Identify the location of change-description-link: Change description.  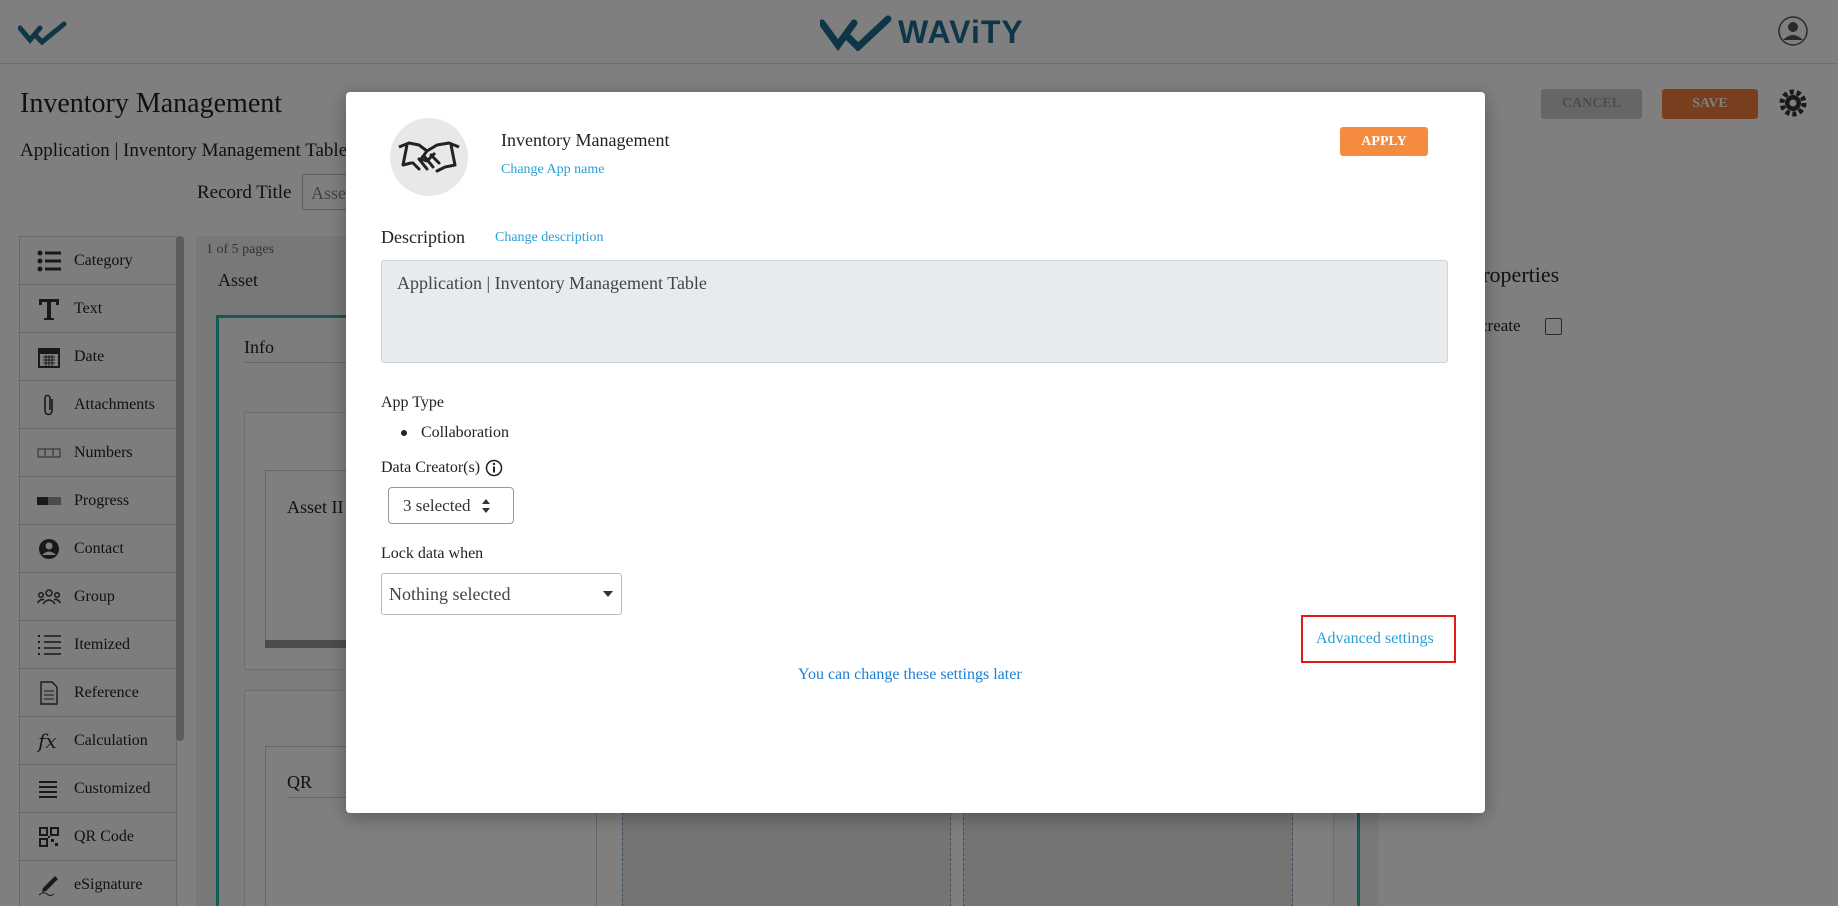
(549, 238).